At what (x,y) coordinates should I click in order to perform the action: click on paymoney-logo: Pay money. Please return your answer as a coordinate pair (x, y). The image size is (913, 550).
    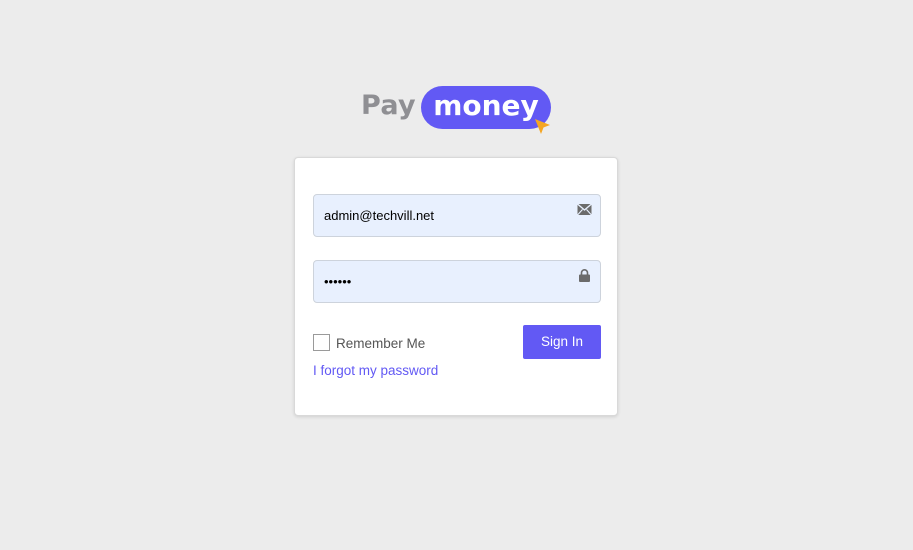
    Looking at the image, I should click on (457, 111).